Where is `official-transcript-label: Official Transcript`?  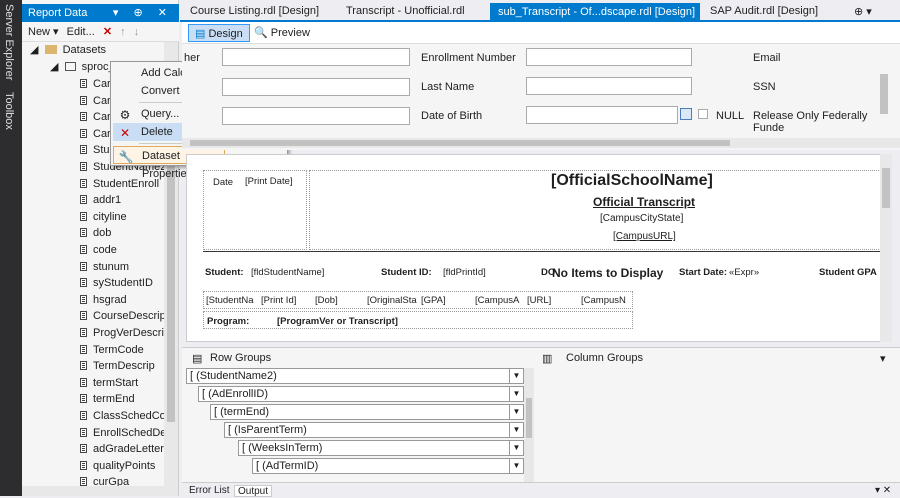 official-transcript-label: Official Transcript is located at coordinates (644, 202).